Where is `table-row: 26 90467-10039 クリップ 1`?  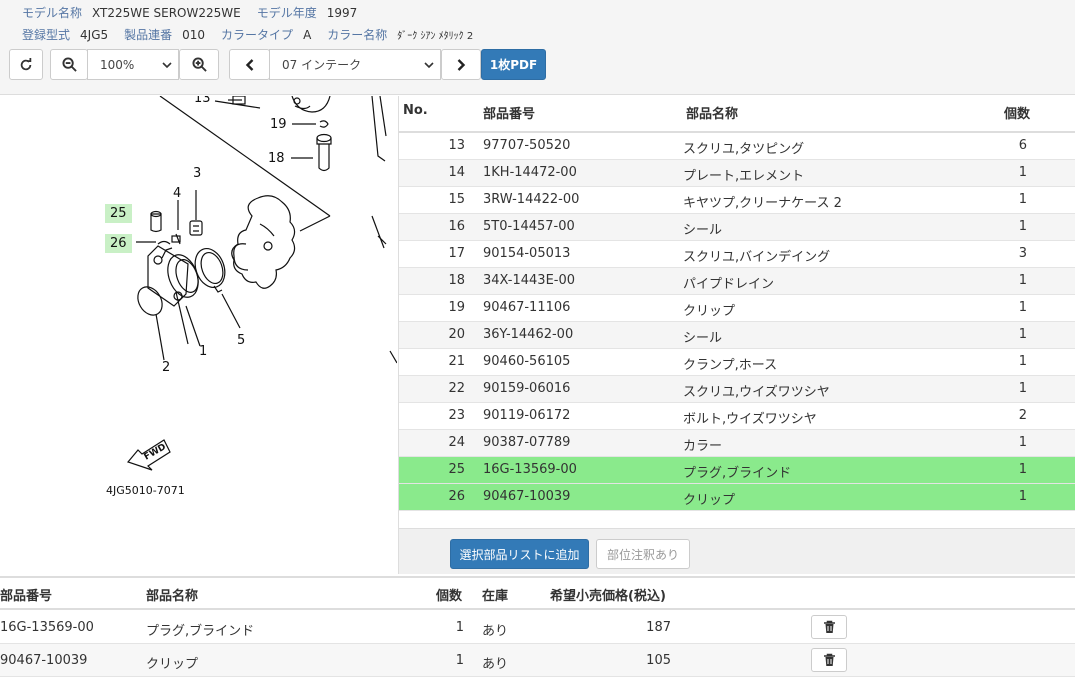
table-row: 26 90467-10039 クリップ 1 is located at coordinates (737, 497).